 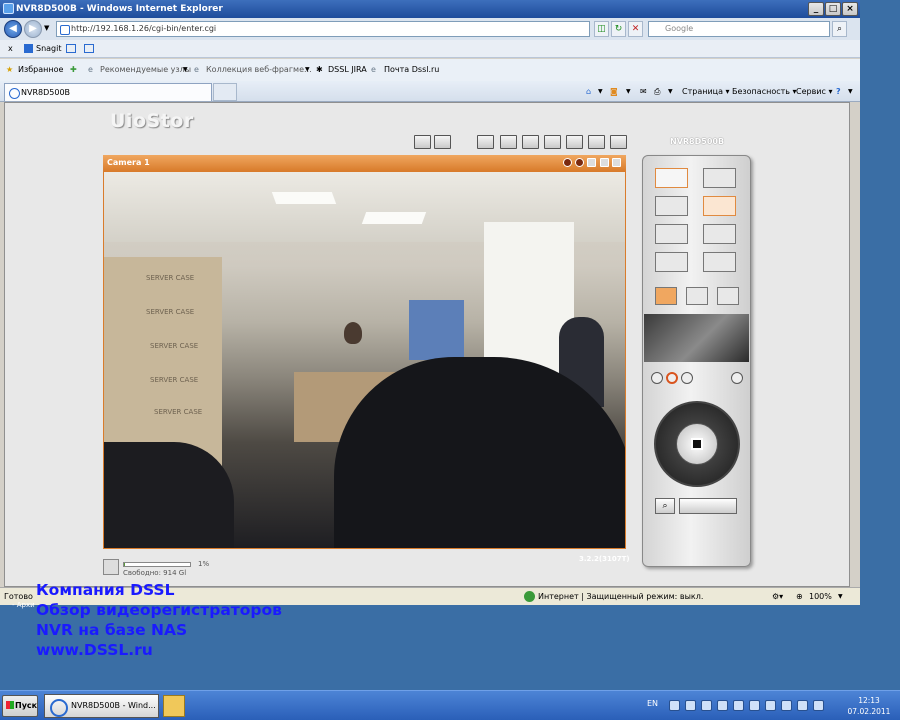 What do you see at coordinates (9, 70) in the screenshot?
I see `favorites-star-icon: ★` at bounding box center [9, 70].